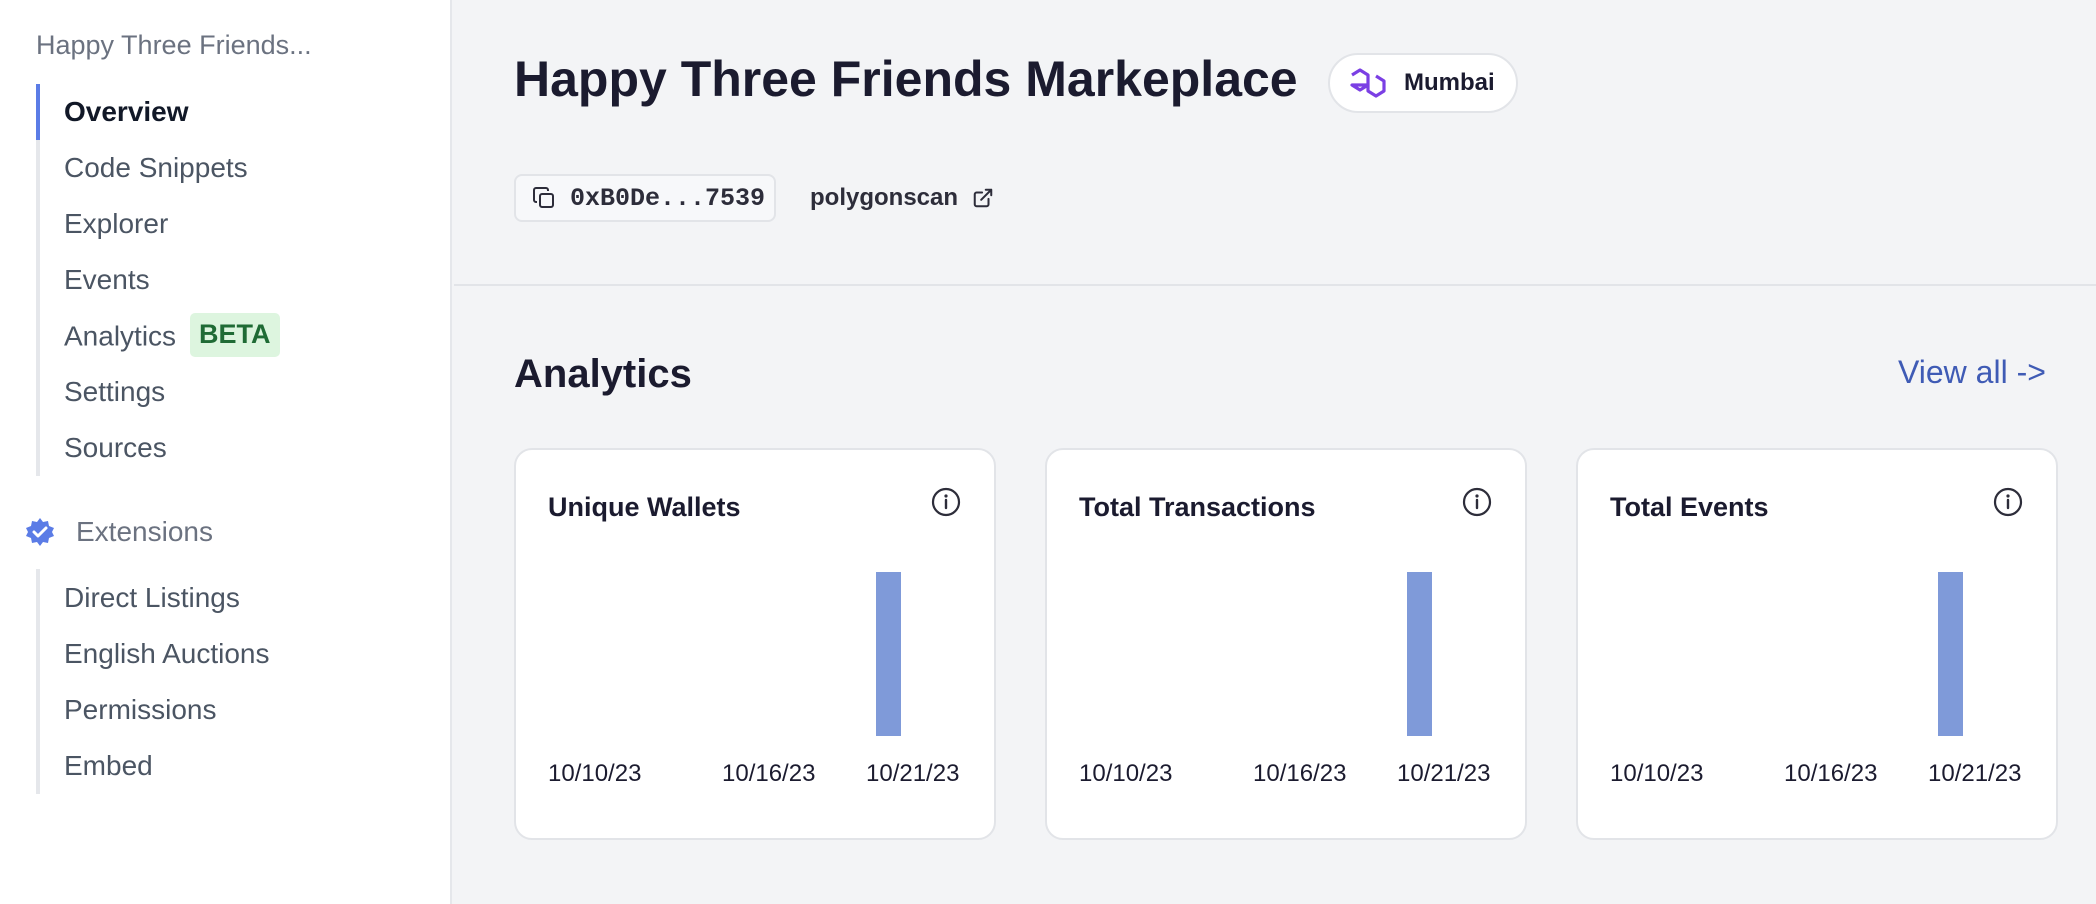 This screenshot has height=904, width=2096. What do you see at coordinates (1449, 82) in the screenshot?
I see `chain-name: Mumbai` at bounding box center [1449, 82].